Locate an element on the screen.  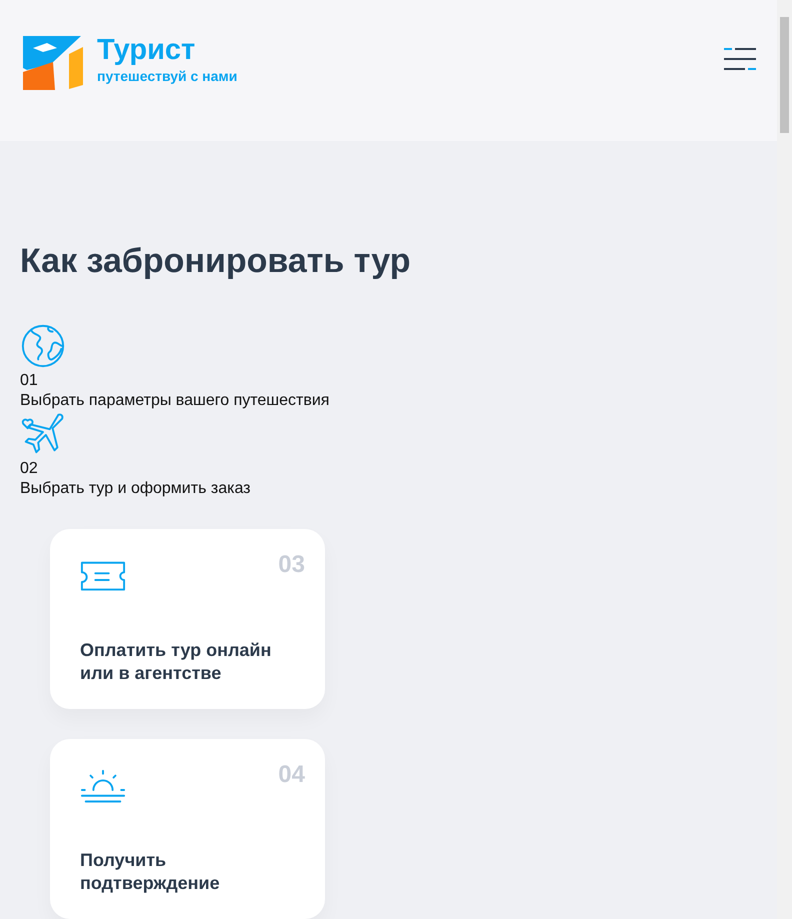
scrollbar-thumb is located at coordinates (784, 75).